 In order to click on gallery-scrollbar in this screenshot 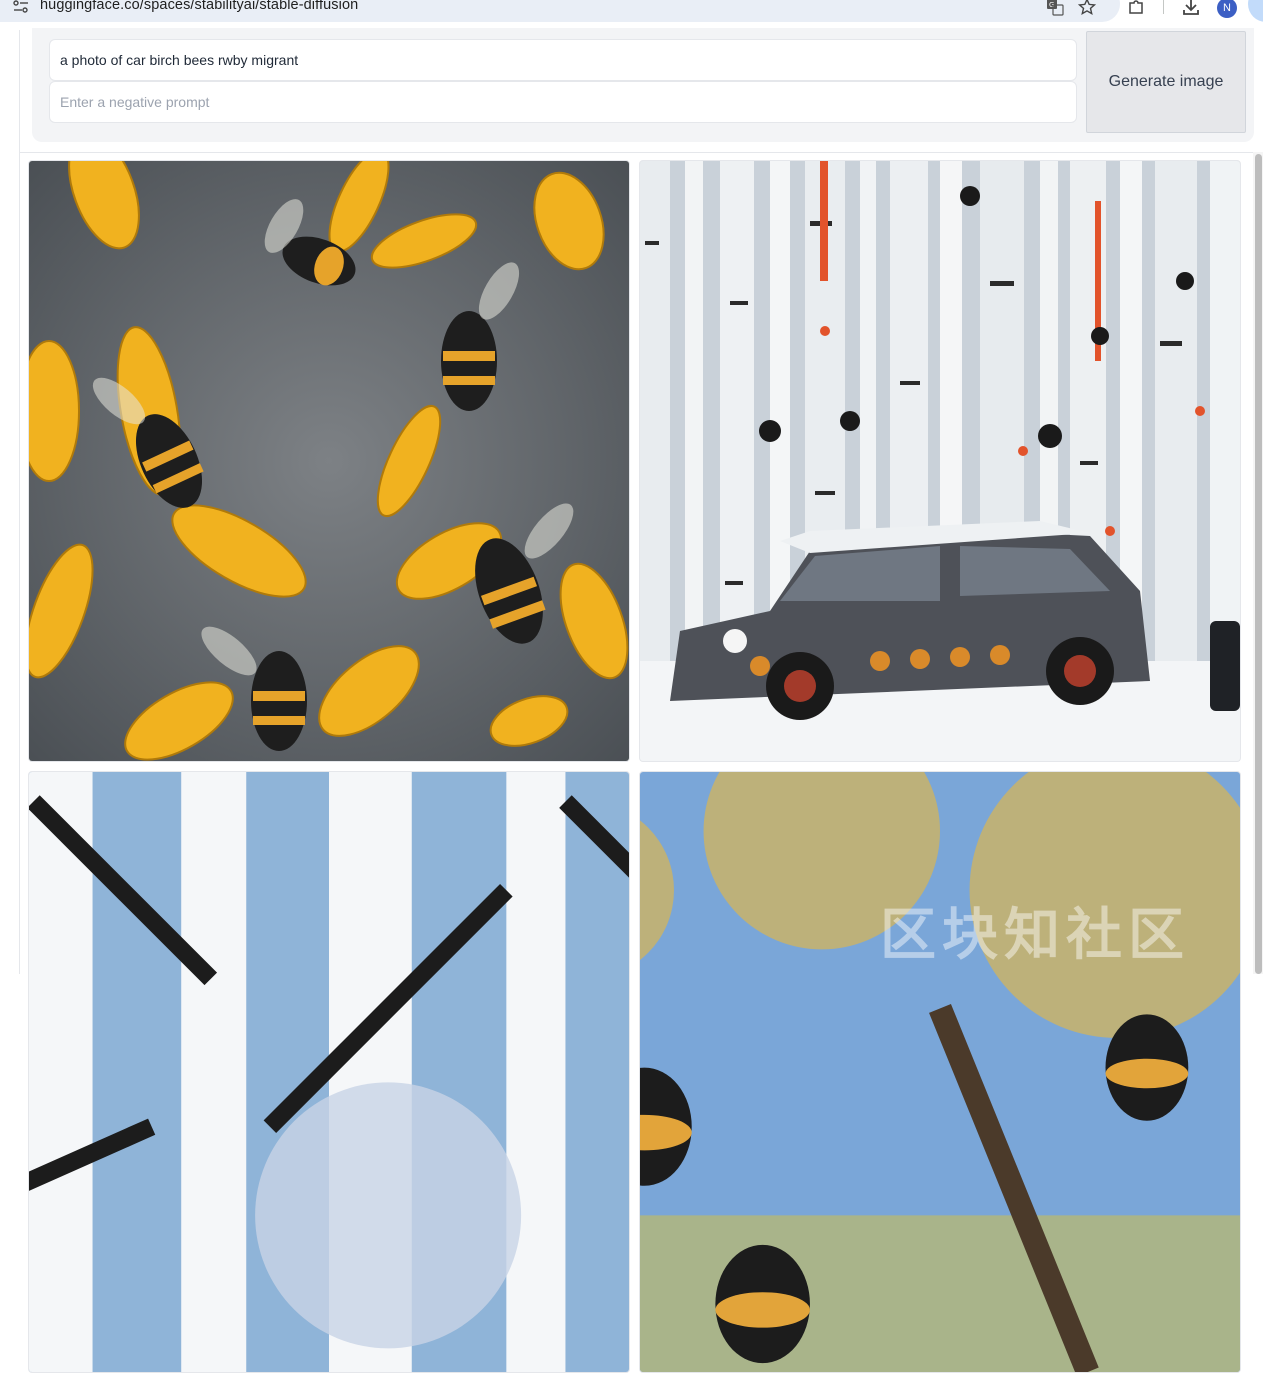, I will do `click(1258, 563)`.